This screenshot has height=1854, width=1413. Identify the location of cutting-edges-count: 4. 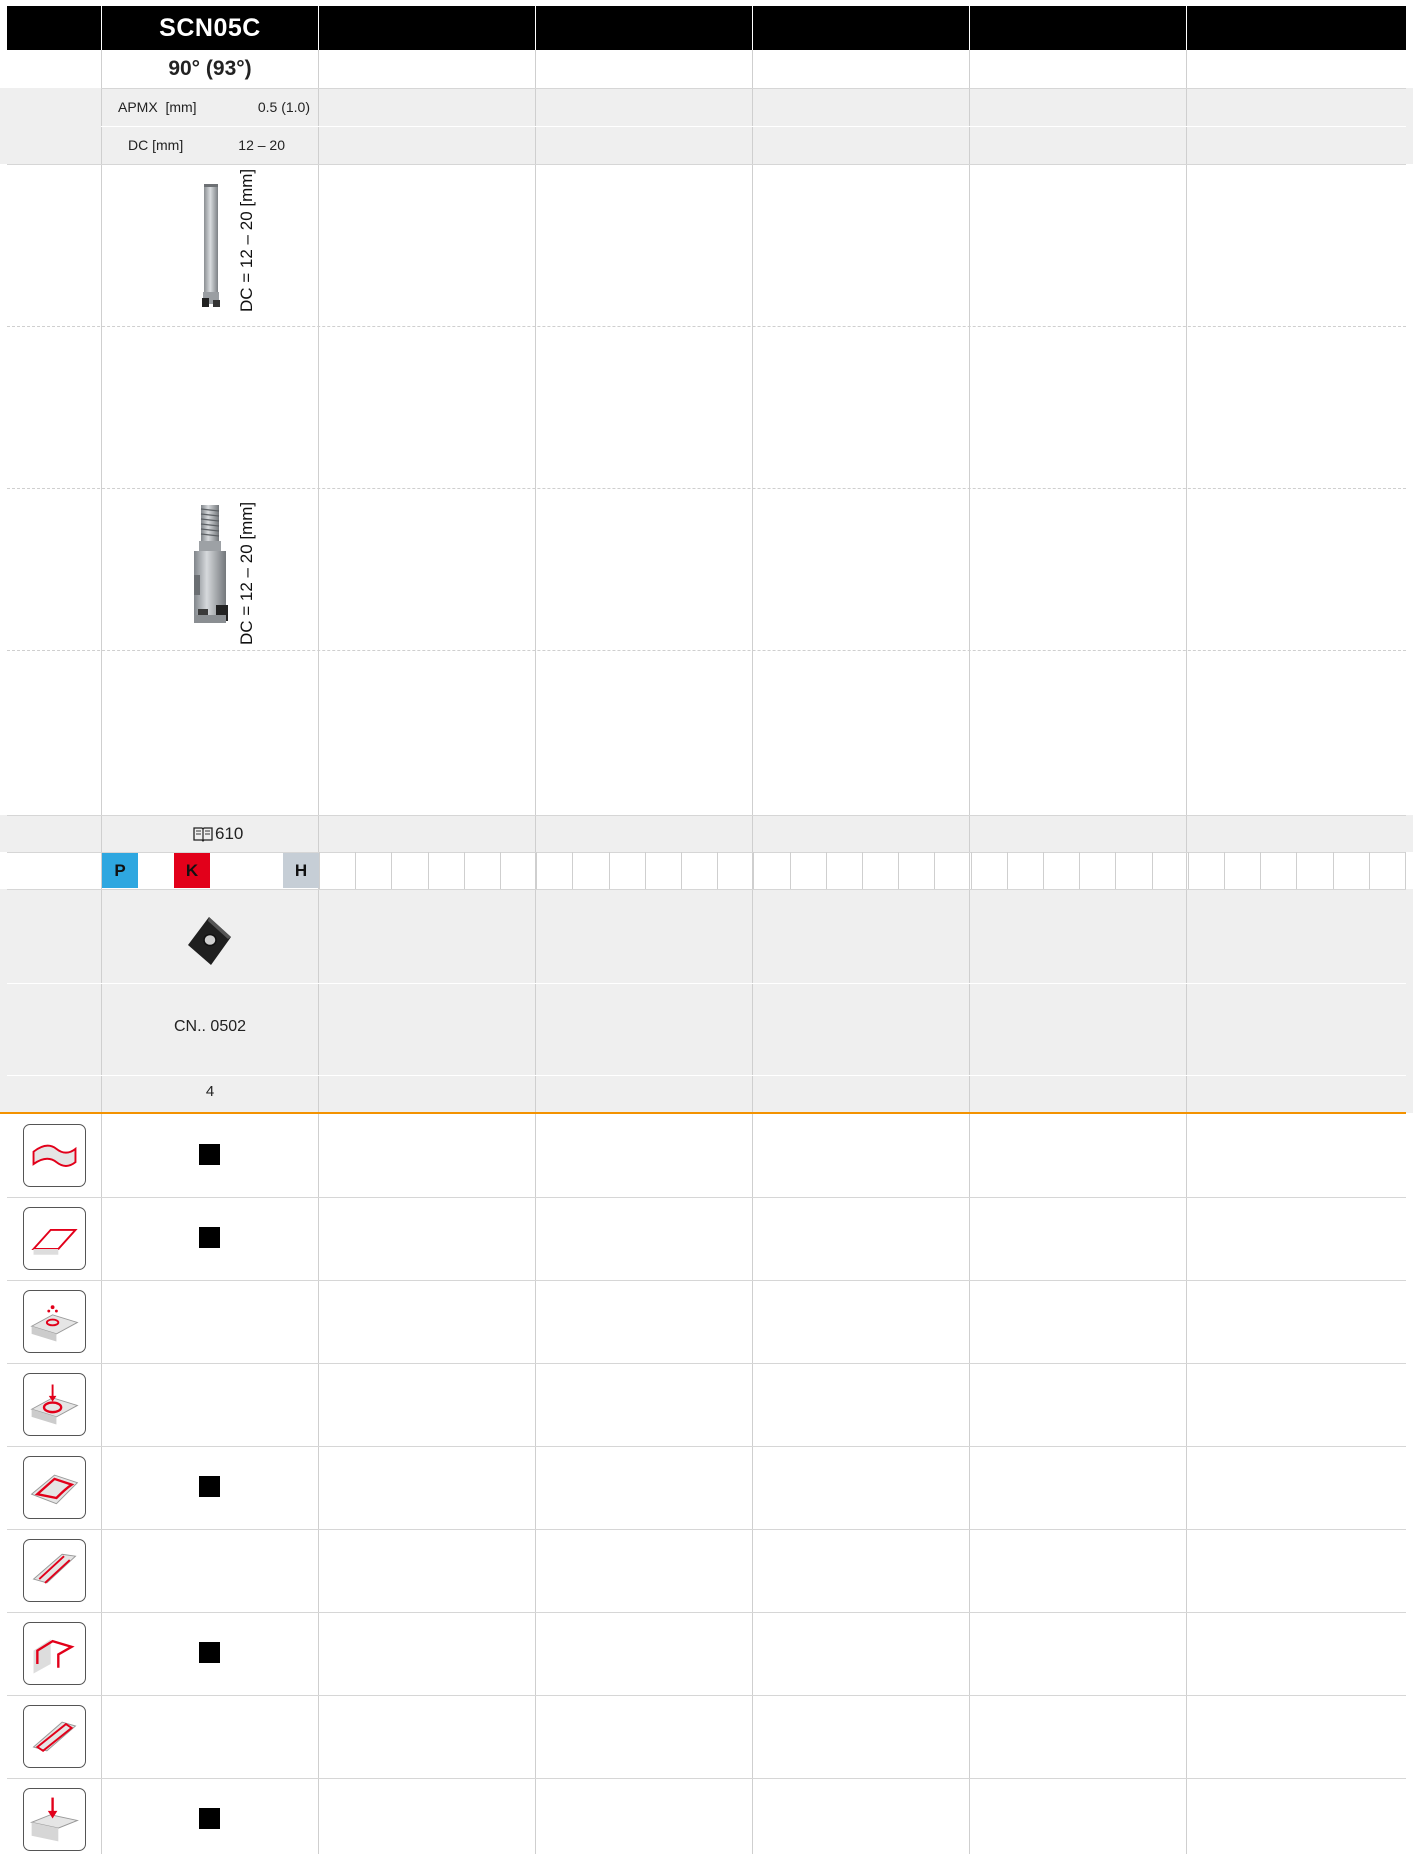
(210, 1091).